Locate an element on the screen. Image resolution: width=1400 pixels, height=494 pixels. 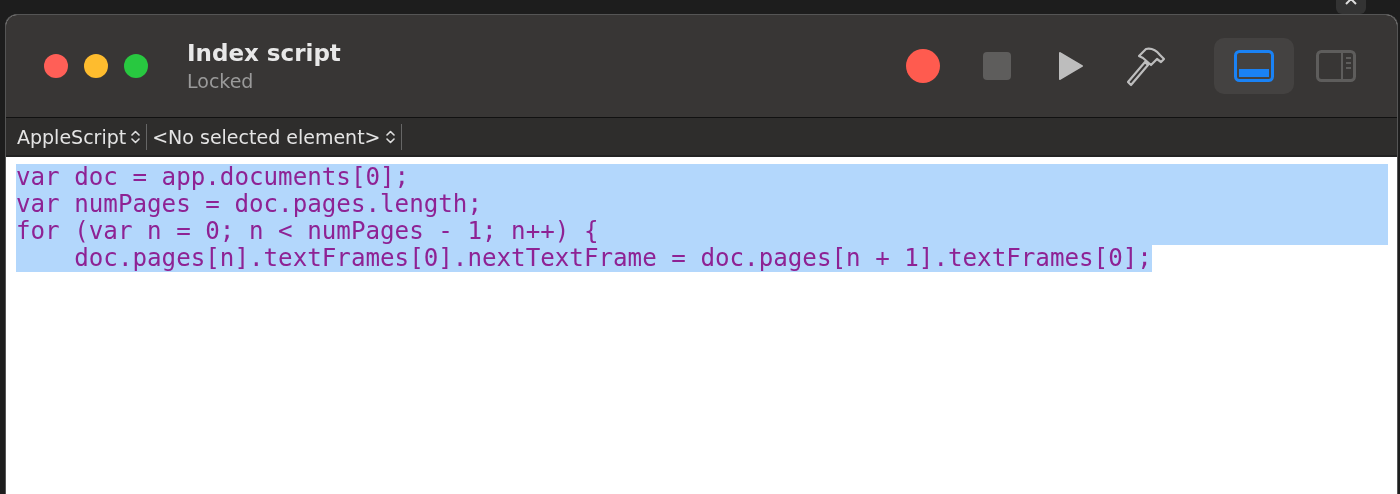
close-button is located at coordinates (56, 66).